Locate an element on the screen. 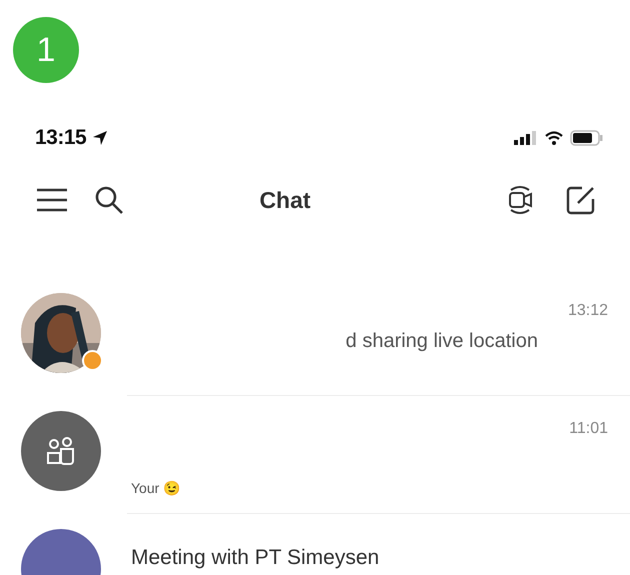  battery-icon is located at coordinates (587, 138).